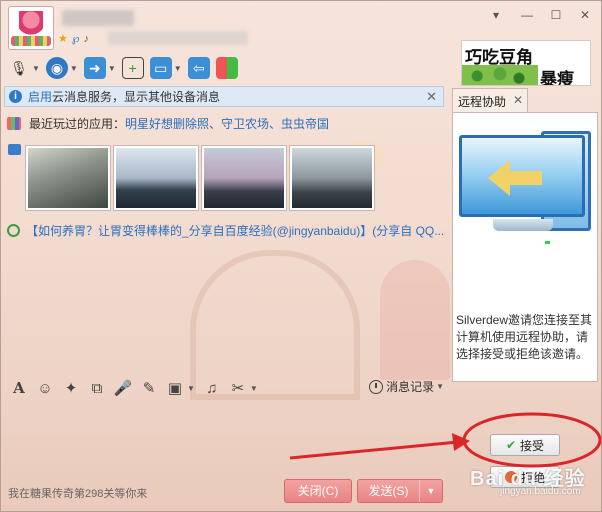  What do you see at coordinates (374, 450) in the screenshot?
I see `pointer-arrow-line` at bounding box center [374, 450].